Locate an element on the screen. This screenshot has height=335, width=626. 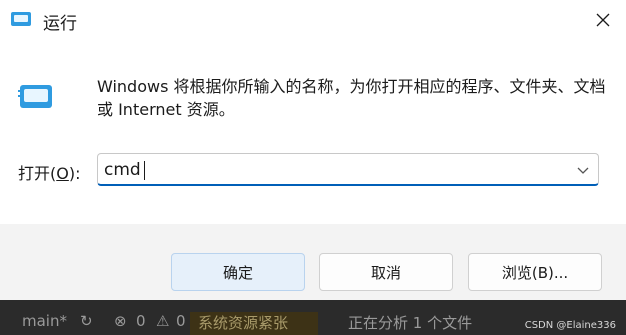
ok-button: 确定 is located at coordinates (238, 272).